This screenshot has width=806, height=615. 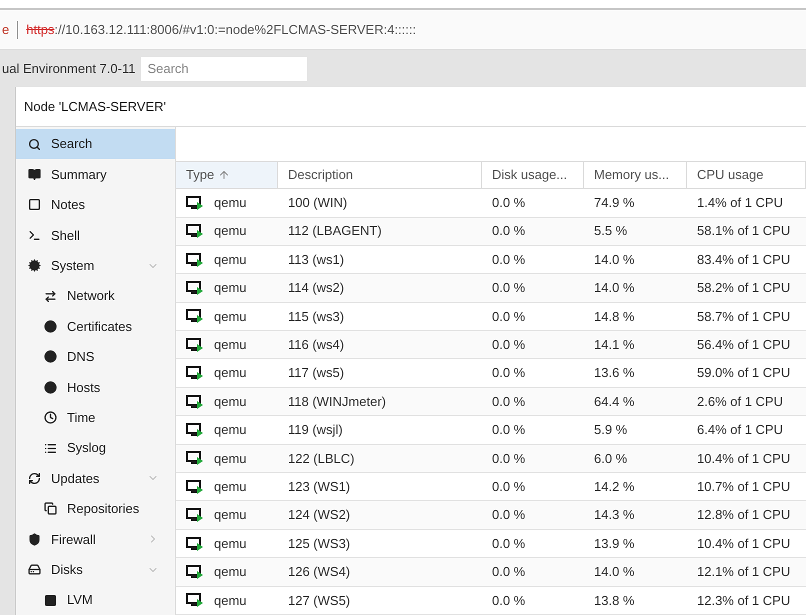 I want to click on table-cell-text: 13.8 %, so click(x=614, y=601).